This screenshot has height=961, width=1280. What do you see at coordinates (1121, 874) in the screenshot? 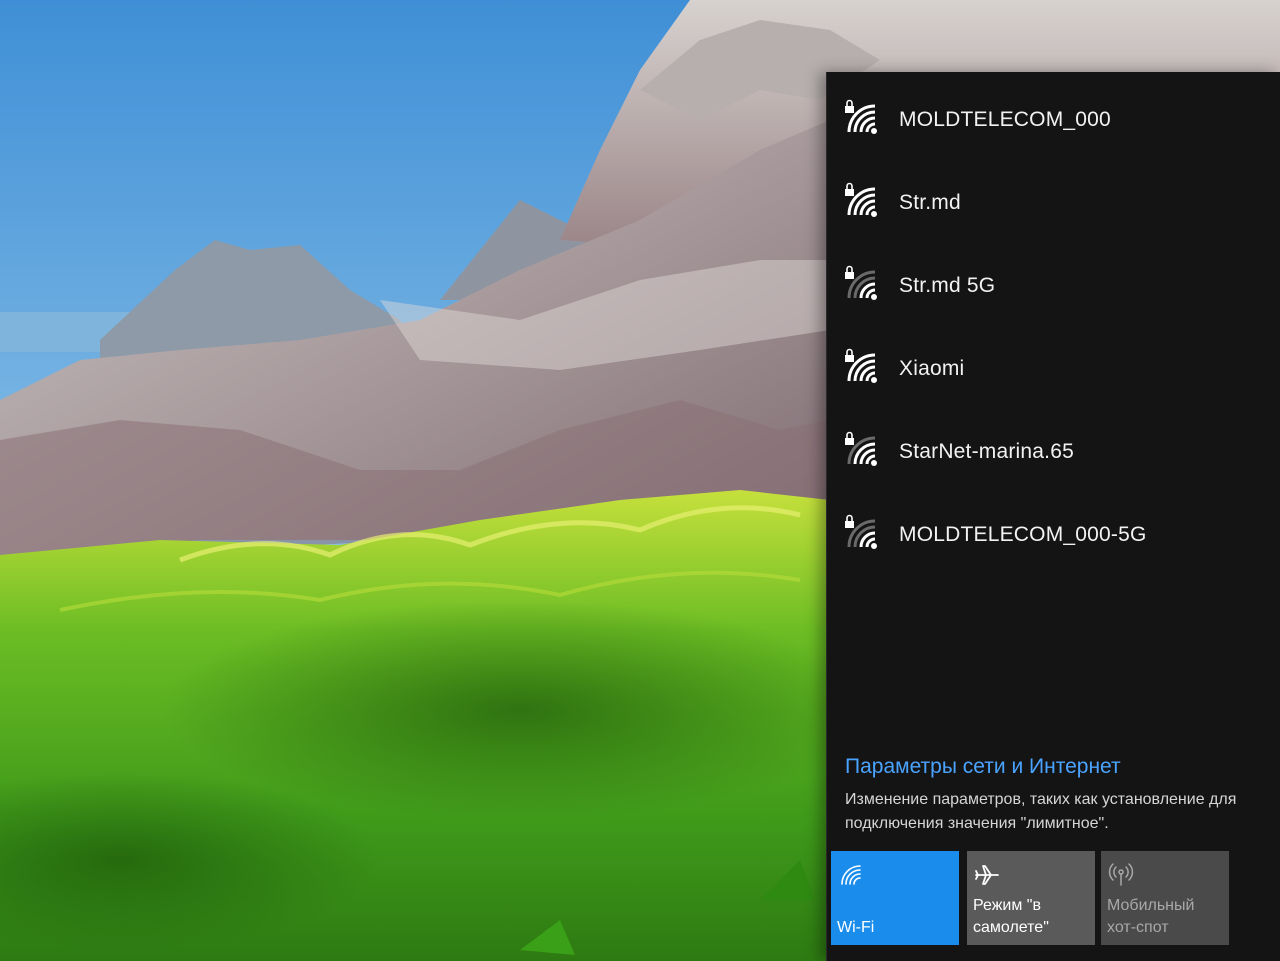
I see `hotspot-icon` at bounding box center [1121, 874].